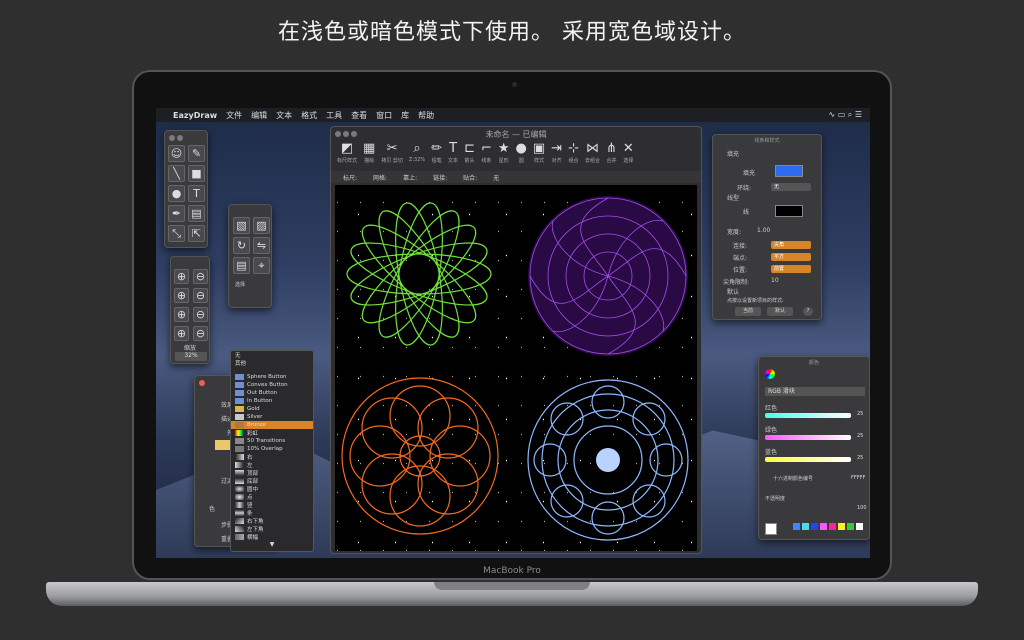 The height and width of the screenshot is (640, 1024). Describe the element at coordinates (272, 385) in the screenshot. I see `menu-item: Convex Button` at that location.